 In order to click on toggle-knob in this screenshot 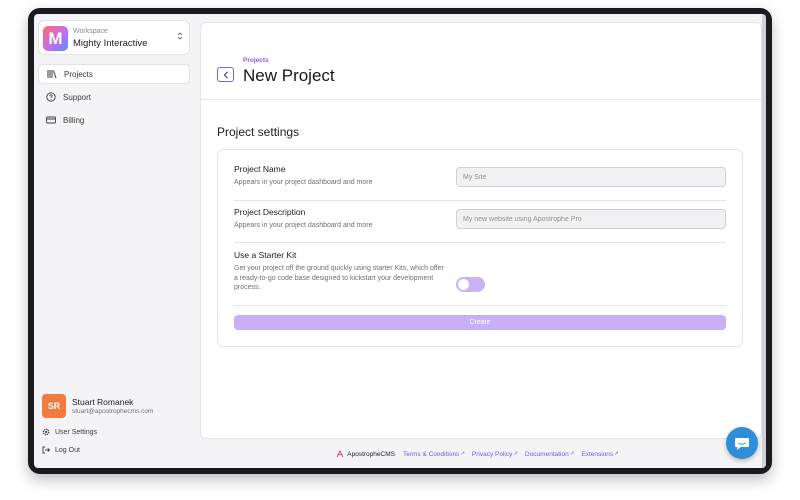, I will do `click(463, 284)`.